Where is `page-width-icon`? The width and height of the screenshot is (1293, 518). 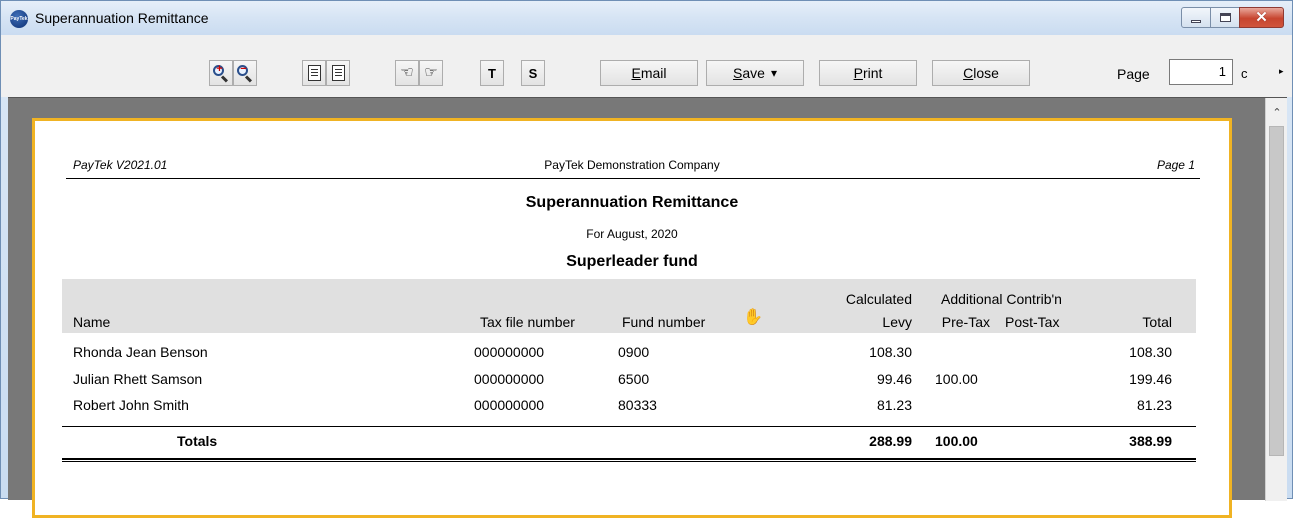 page-width-icon is located at coordinates (314, 73).